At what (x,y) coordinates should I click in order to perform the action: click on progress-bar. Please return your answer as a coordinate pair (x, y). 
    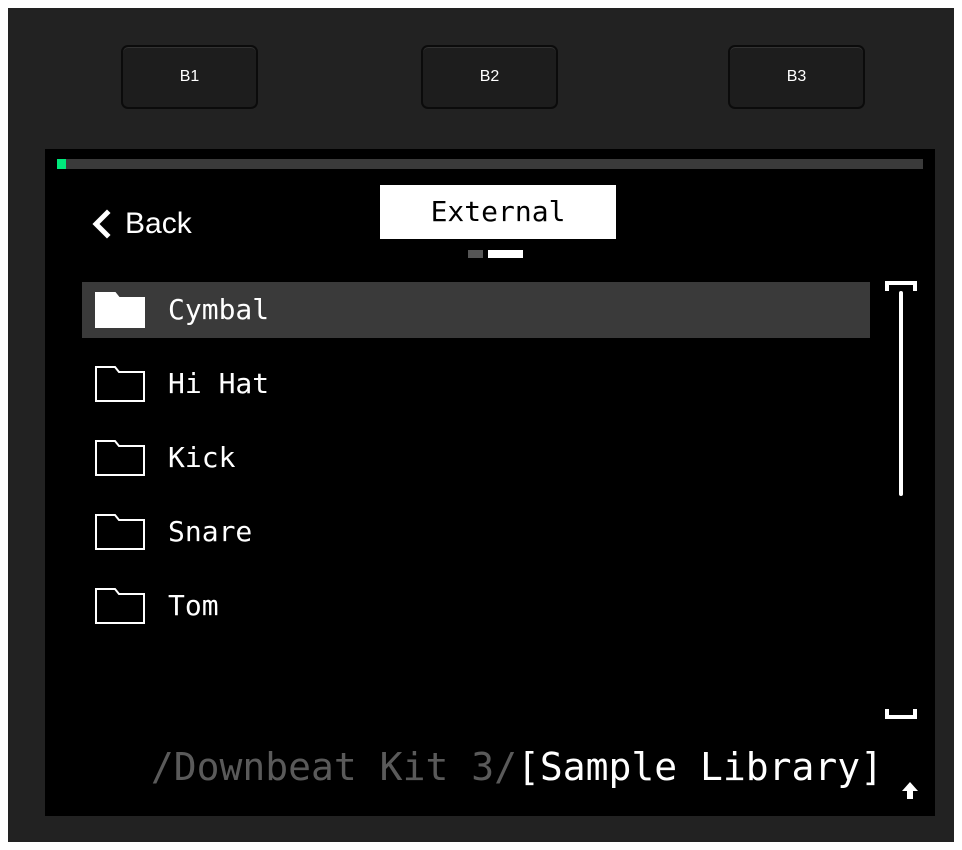
    Looking at the image, I should click on (490, 164).